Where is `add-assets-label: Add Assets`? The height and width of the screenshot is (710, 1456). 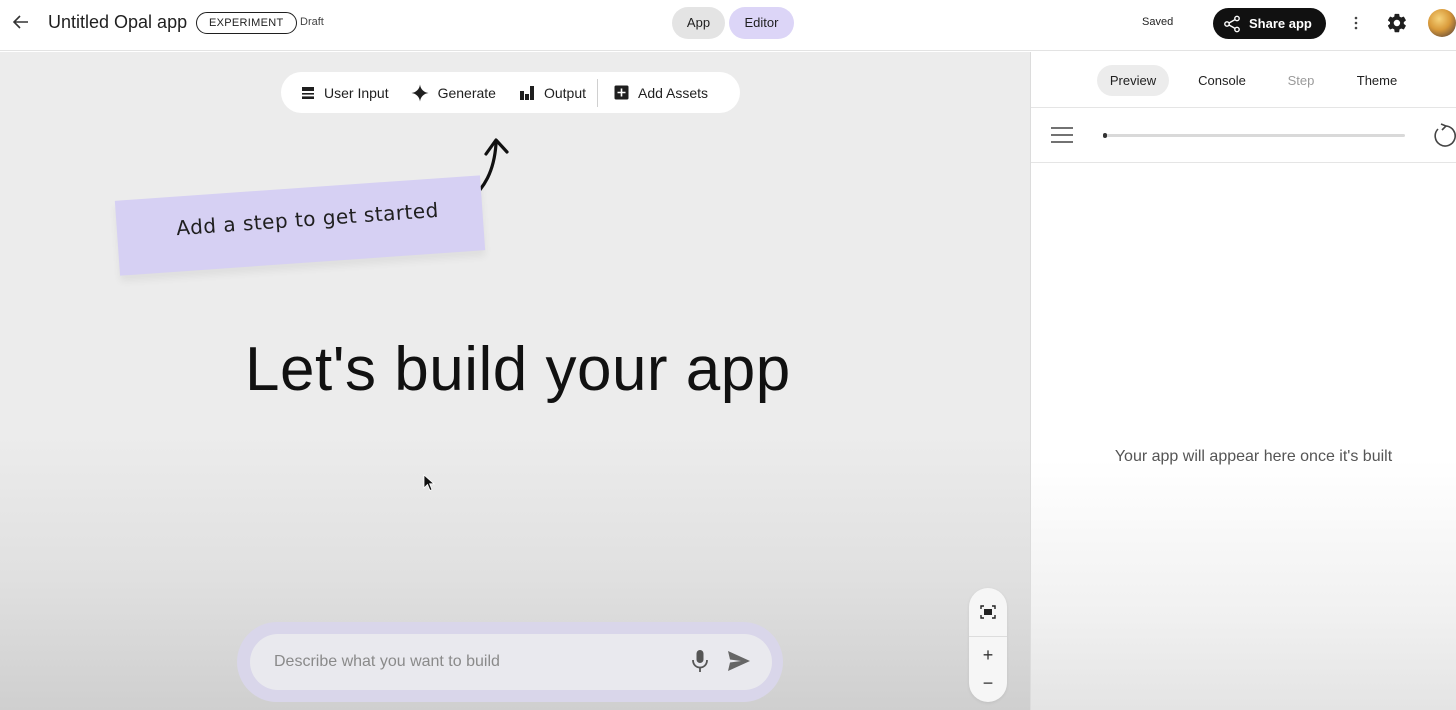
add-assets-label: Add Assets is located at coordinates (673, 92).